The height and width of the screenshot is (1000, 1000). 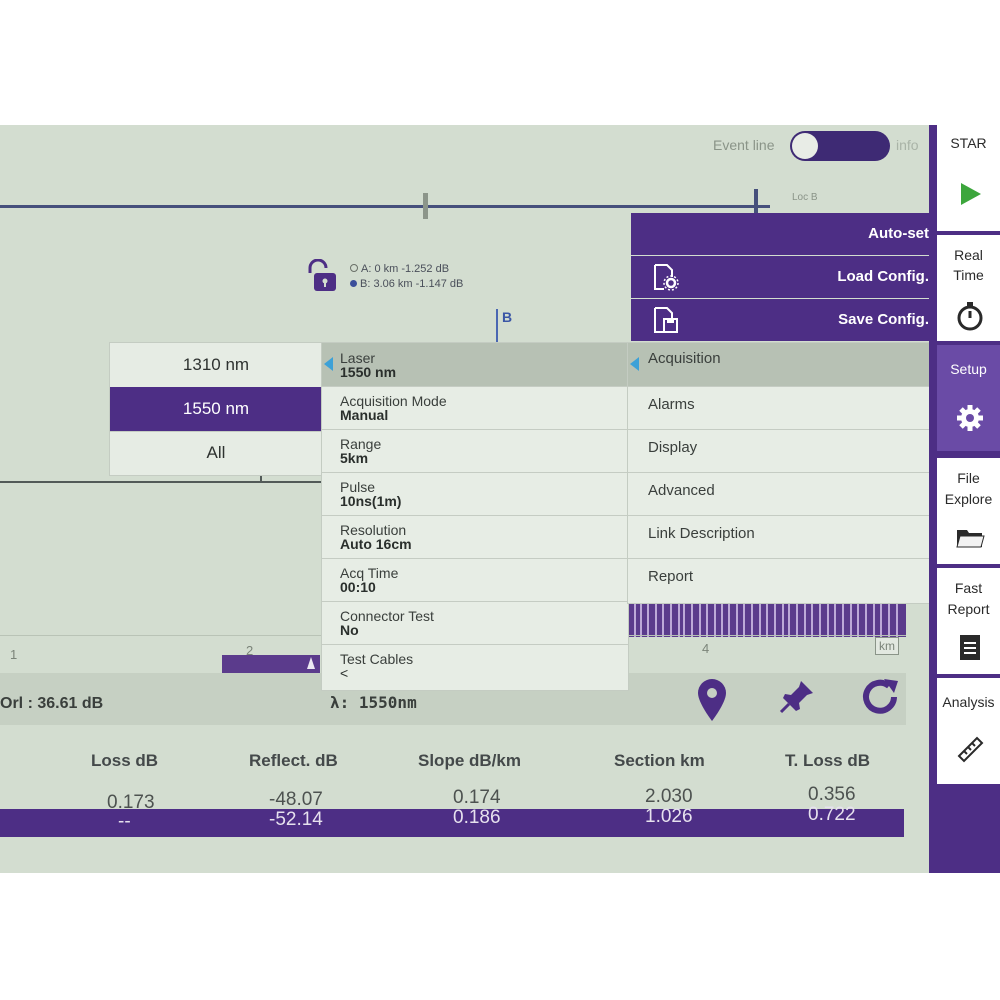 What do you see at coordinates (781, 579) in the screenshot?
I see `category-report: Report` at bounding box center [781, 579].